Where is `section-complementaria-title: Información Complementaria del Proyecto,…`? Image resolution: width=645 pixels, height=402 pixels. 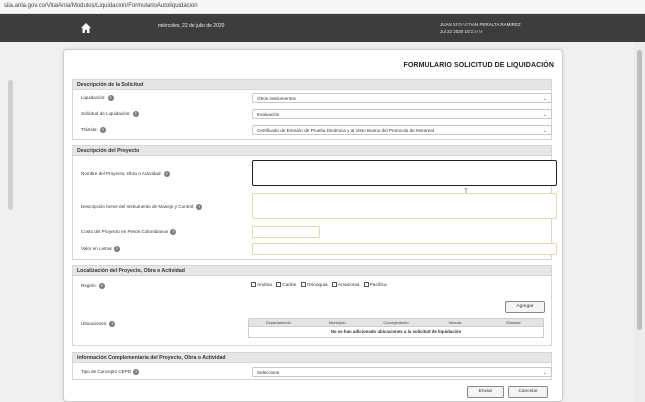 section-complementaria-title: Información Complementaria del Proyecto,… is located at coordinates (312, 358).